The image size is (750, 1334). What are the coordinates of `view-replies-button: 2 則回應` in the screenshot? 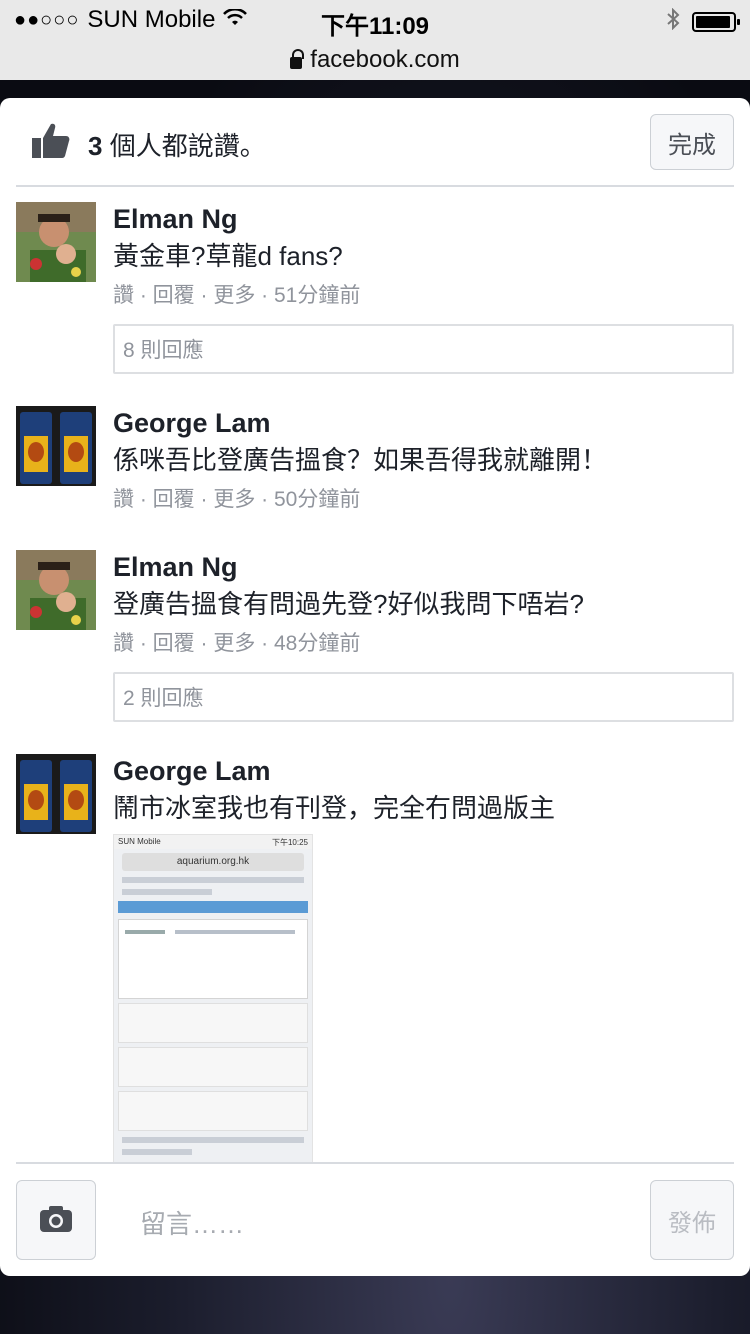 It's located at (423, 697).